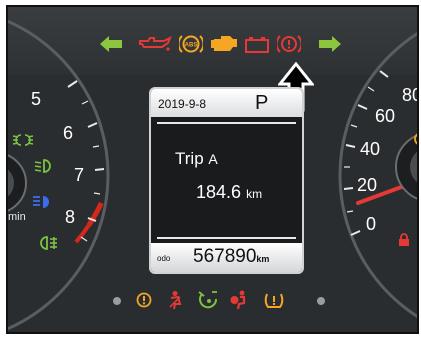  I want to click on tire-pressure-icon, so click(274, 300).